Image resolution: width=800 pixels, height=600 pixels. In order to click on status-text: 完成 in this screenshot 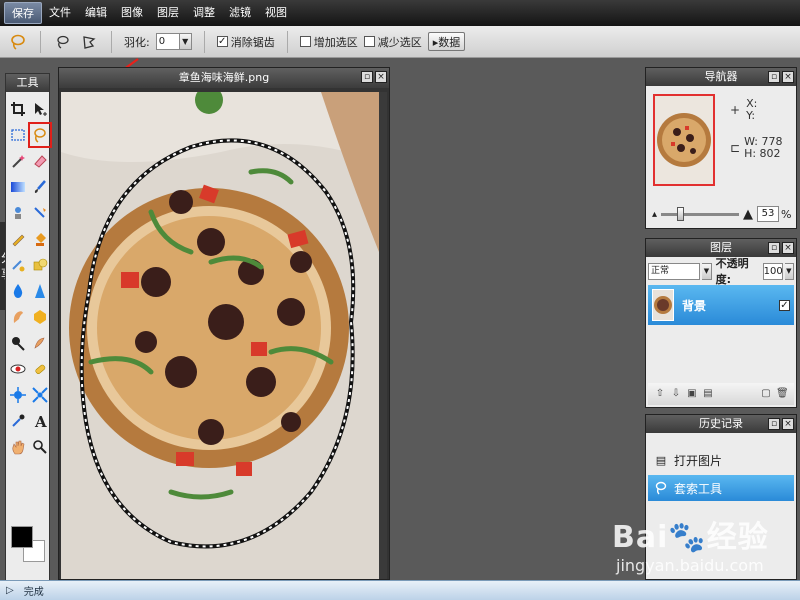, I will do `click(33, 592)`.